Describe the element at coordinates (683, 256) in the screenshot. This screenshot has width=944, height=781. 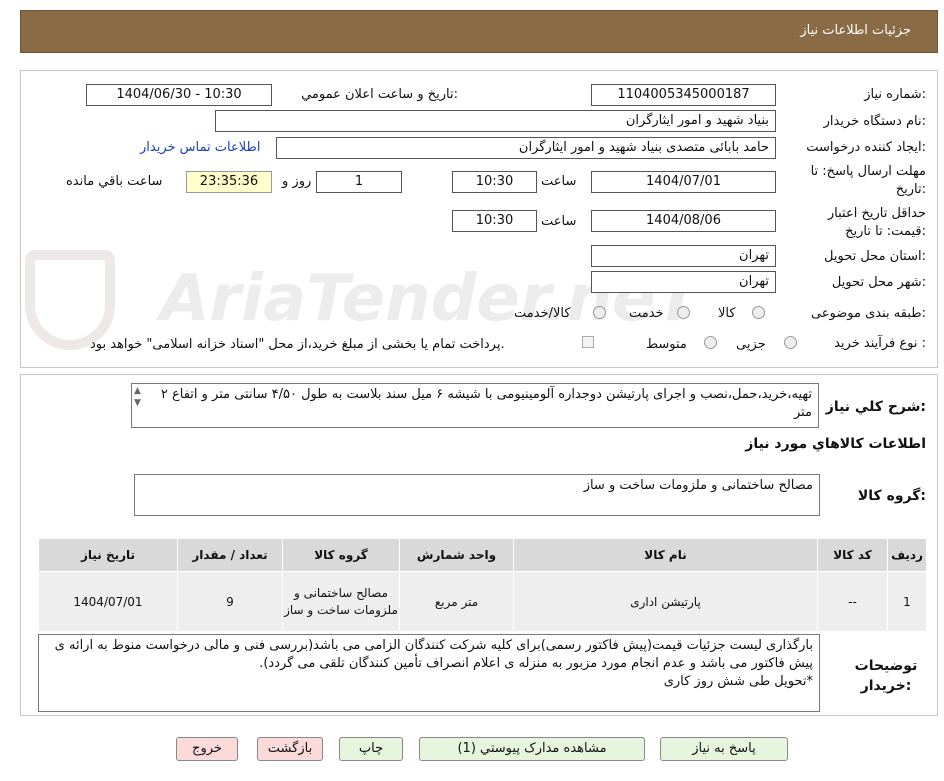
I see `province-field: تهران` at that location.